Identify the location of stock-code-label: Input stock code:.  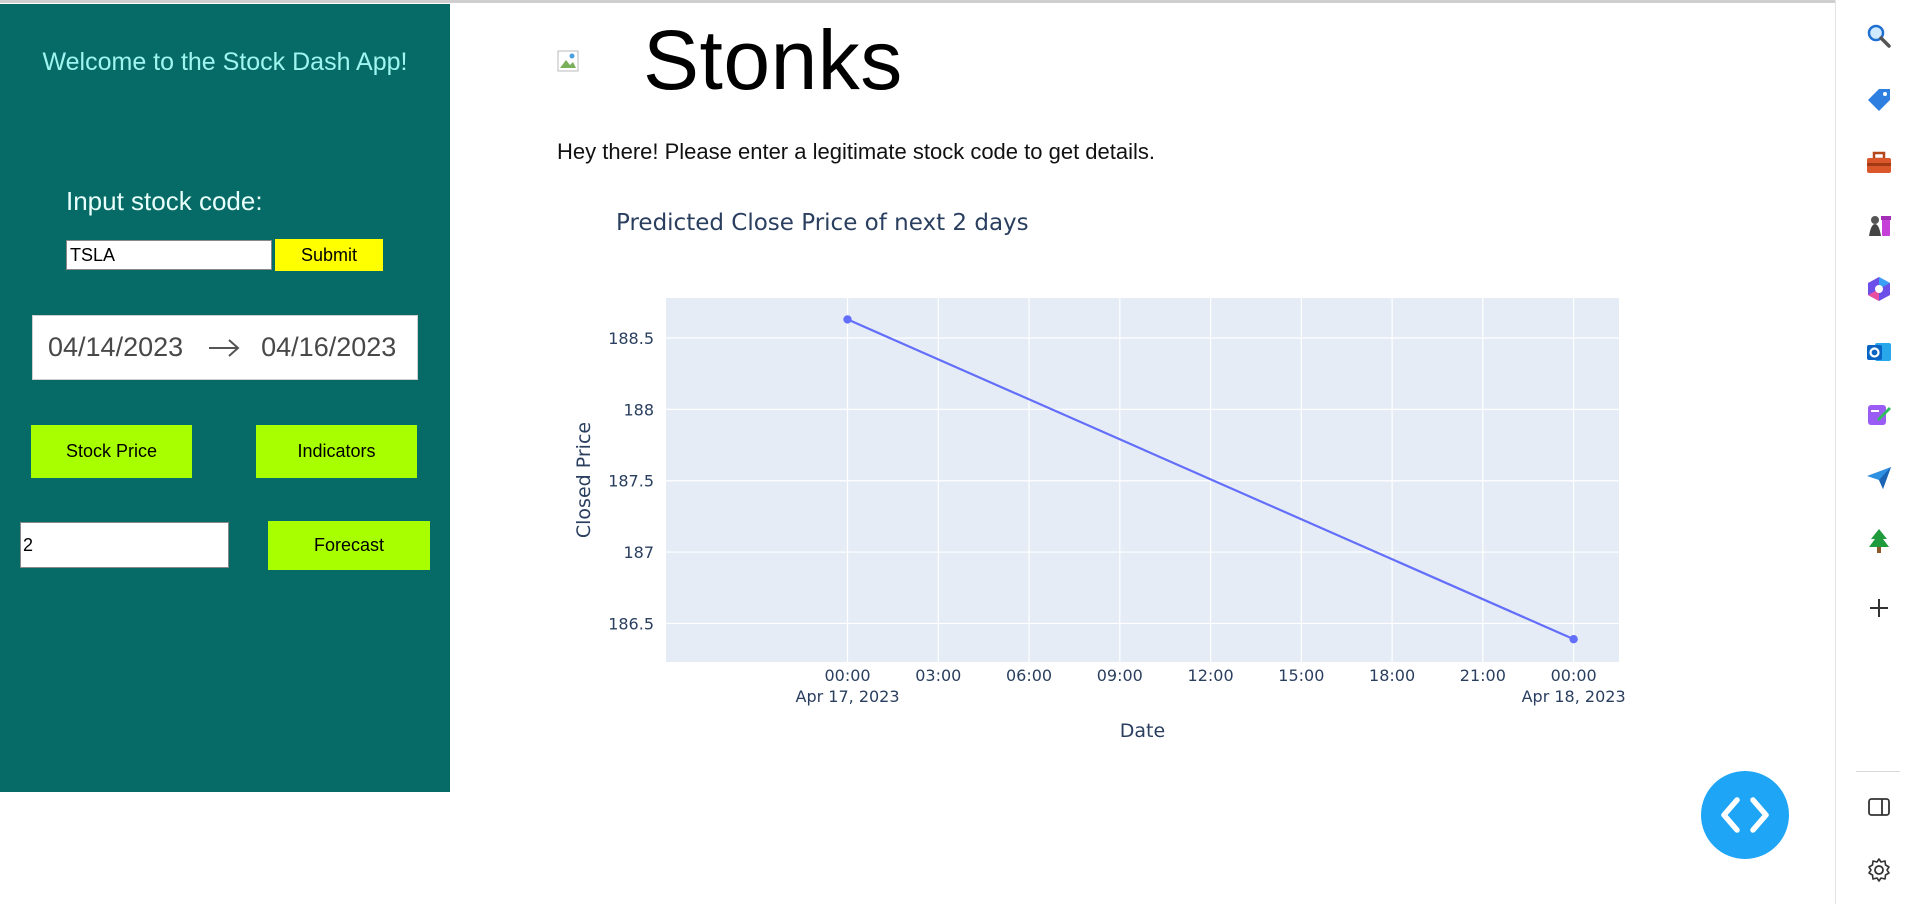
(164, 201).